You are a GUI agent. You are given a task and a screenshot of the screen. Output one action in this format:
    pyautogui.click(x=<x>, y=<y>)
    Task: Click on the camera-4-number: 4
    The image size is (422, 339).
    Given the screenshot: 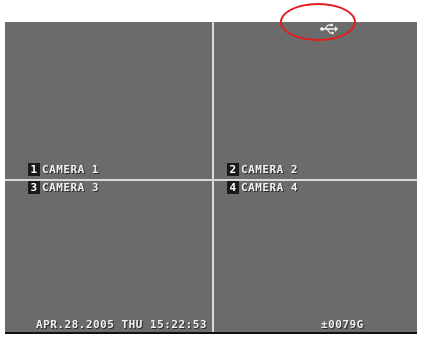 What is the action you would take?
    pyautogui.click(x=233, y=187)
    